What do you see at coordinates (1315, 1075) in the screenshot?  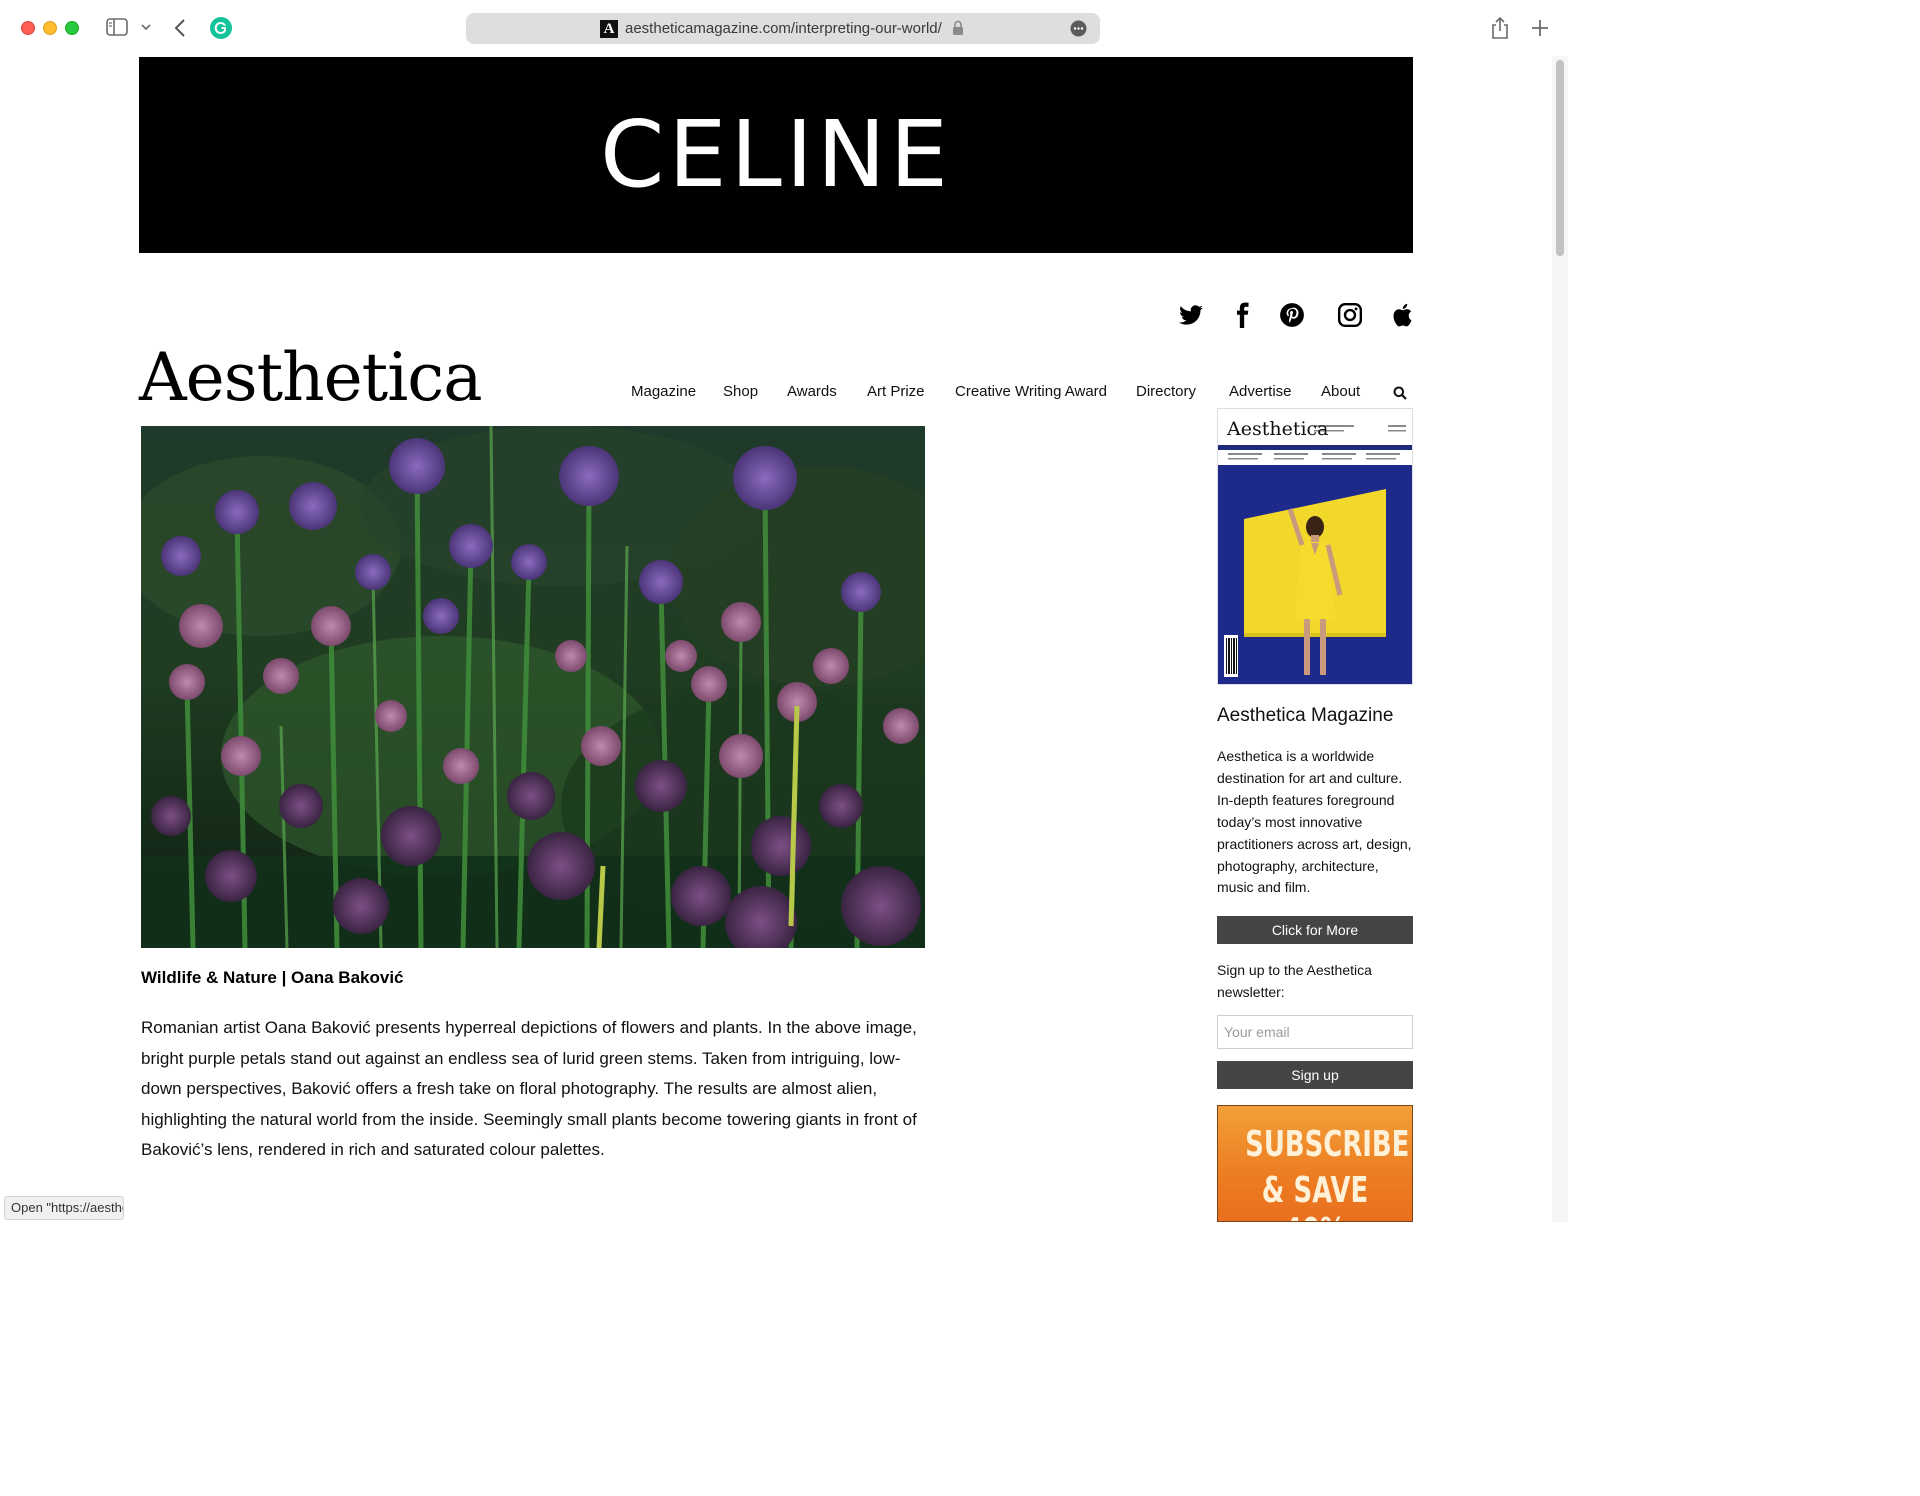 I see `sign-up-button: Sign up` at bounding box center [1315, 1075].